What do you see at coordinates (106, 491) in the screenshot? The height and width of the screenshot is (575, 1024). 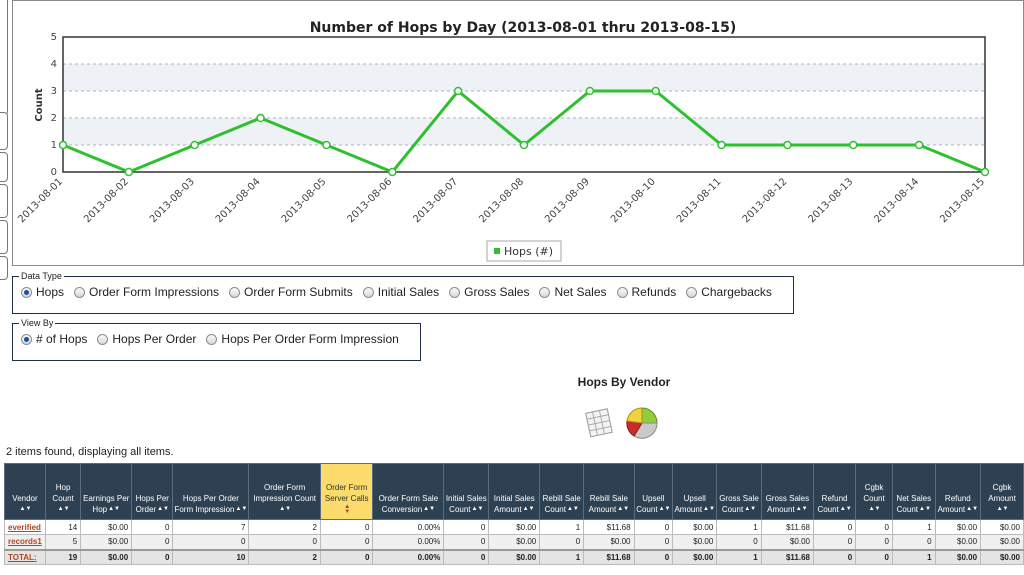 I see `column-header: Earnings Per Hop▲▼` at bounding box center [106, 491].